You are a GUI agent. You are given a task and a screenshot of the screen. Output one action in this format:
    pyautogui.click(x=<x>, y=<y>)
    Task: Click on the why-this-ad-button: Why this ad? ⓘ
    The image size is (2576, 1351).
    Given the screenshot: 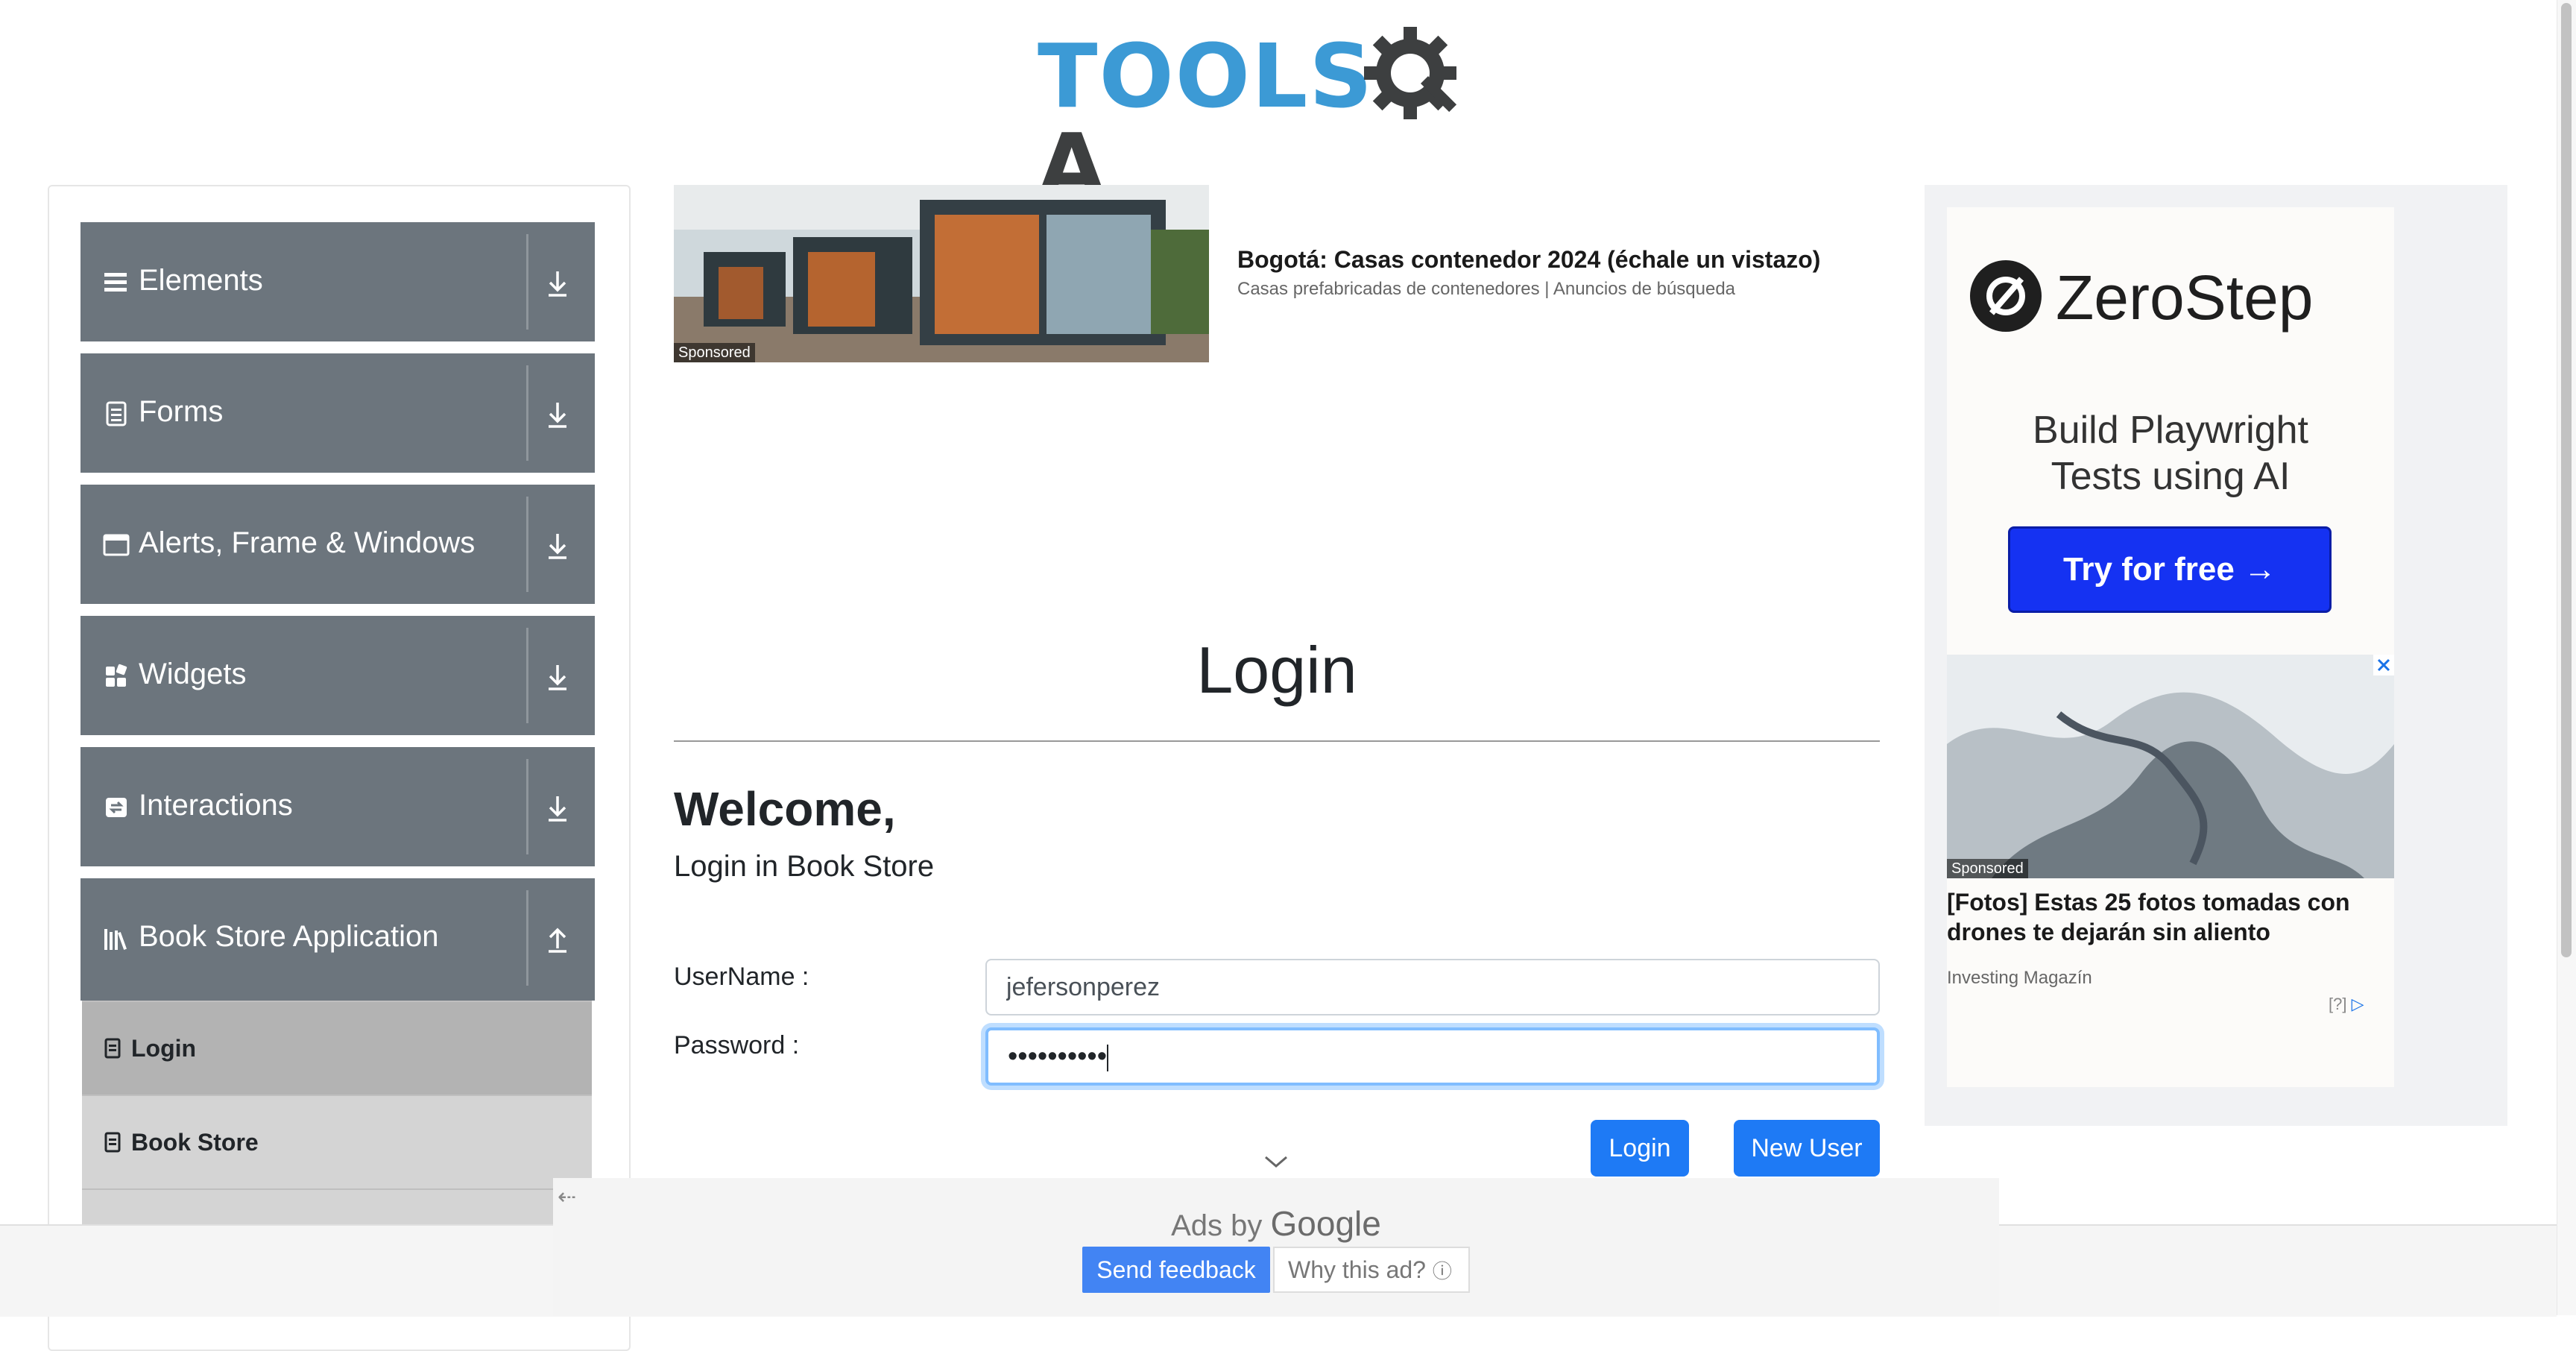 What is the action you would take?
    pyautogui.click(x=1371, y=1270)
    